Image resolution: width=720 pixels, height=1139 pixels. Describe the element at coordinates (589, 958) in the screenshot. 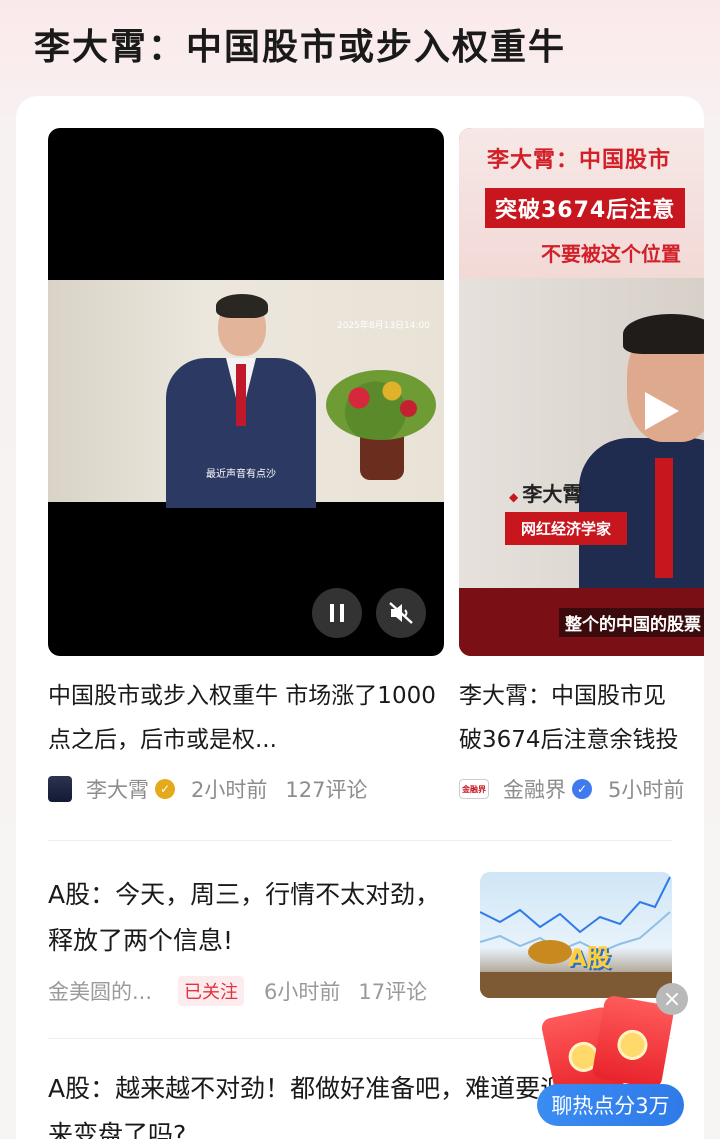

I see `thumbnail-text: A股` at that location.